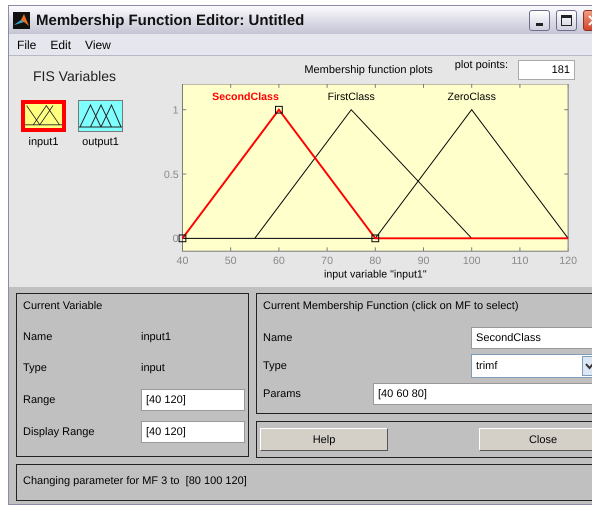 The image size is (592, 505). What do you see at coordinates (539, 24) in the screenshot?
I see `minimize-icon` at bounding box center [539, 24].